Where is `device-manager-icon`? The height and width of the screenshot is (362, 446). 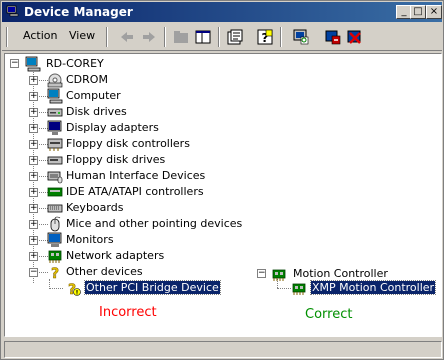
device-manager-icon is located at coordinates (12, 11).